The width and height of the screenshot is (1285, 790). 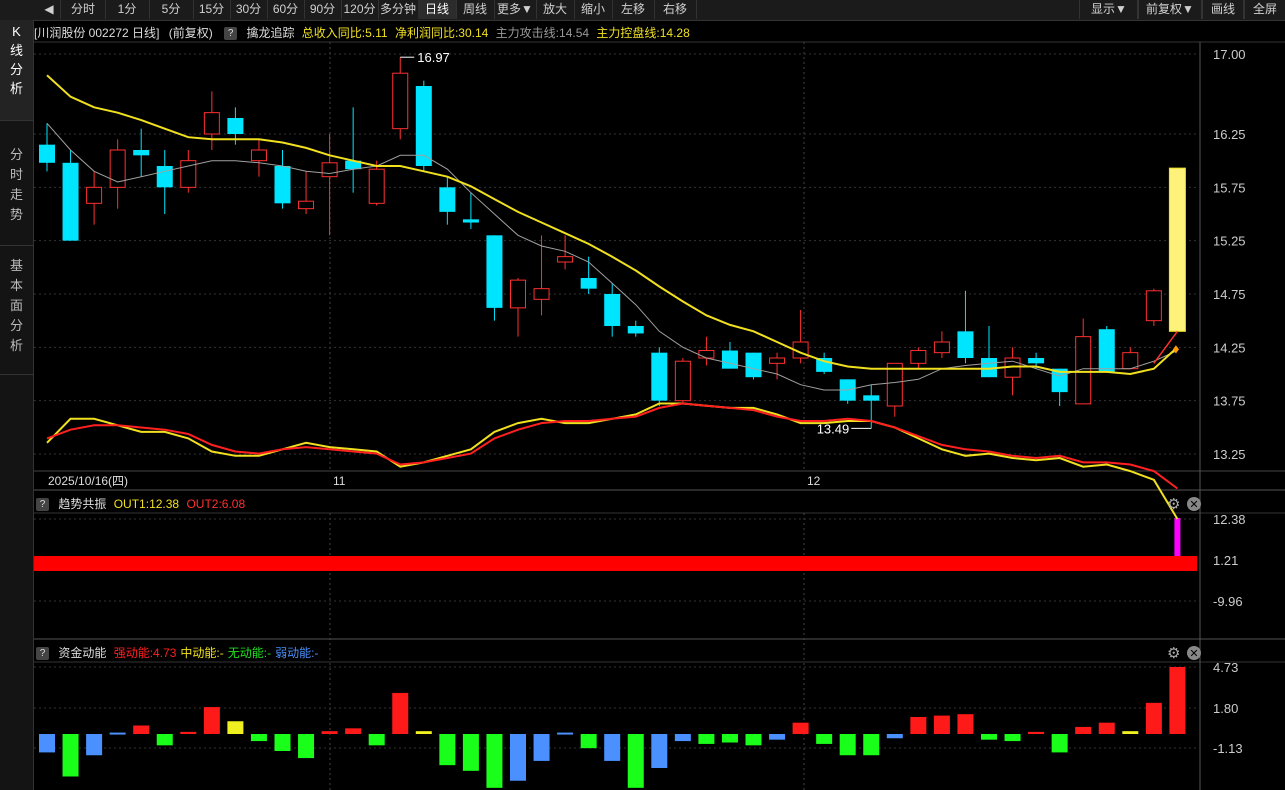 What do you see at coordinates (212, 9) in the screenshot?
I see `period-button: 15分` at bounding box center [212, 9].